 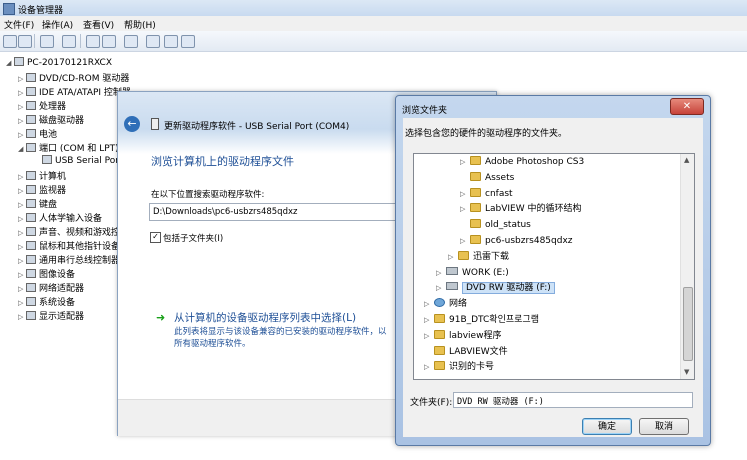 What do you see at coordinates (155, 237) in the screenshot?
I see `include-subfolders-checkbox: ✓` at bounding box center [155, 237].